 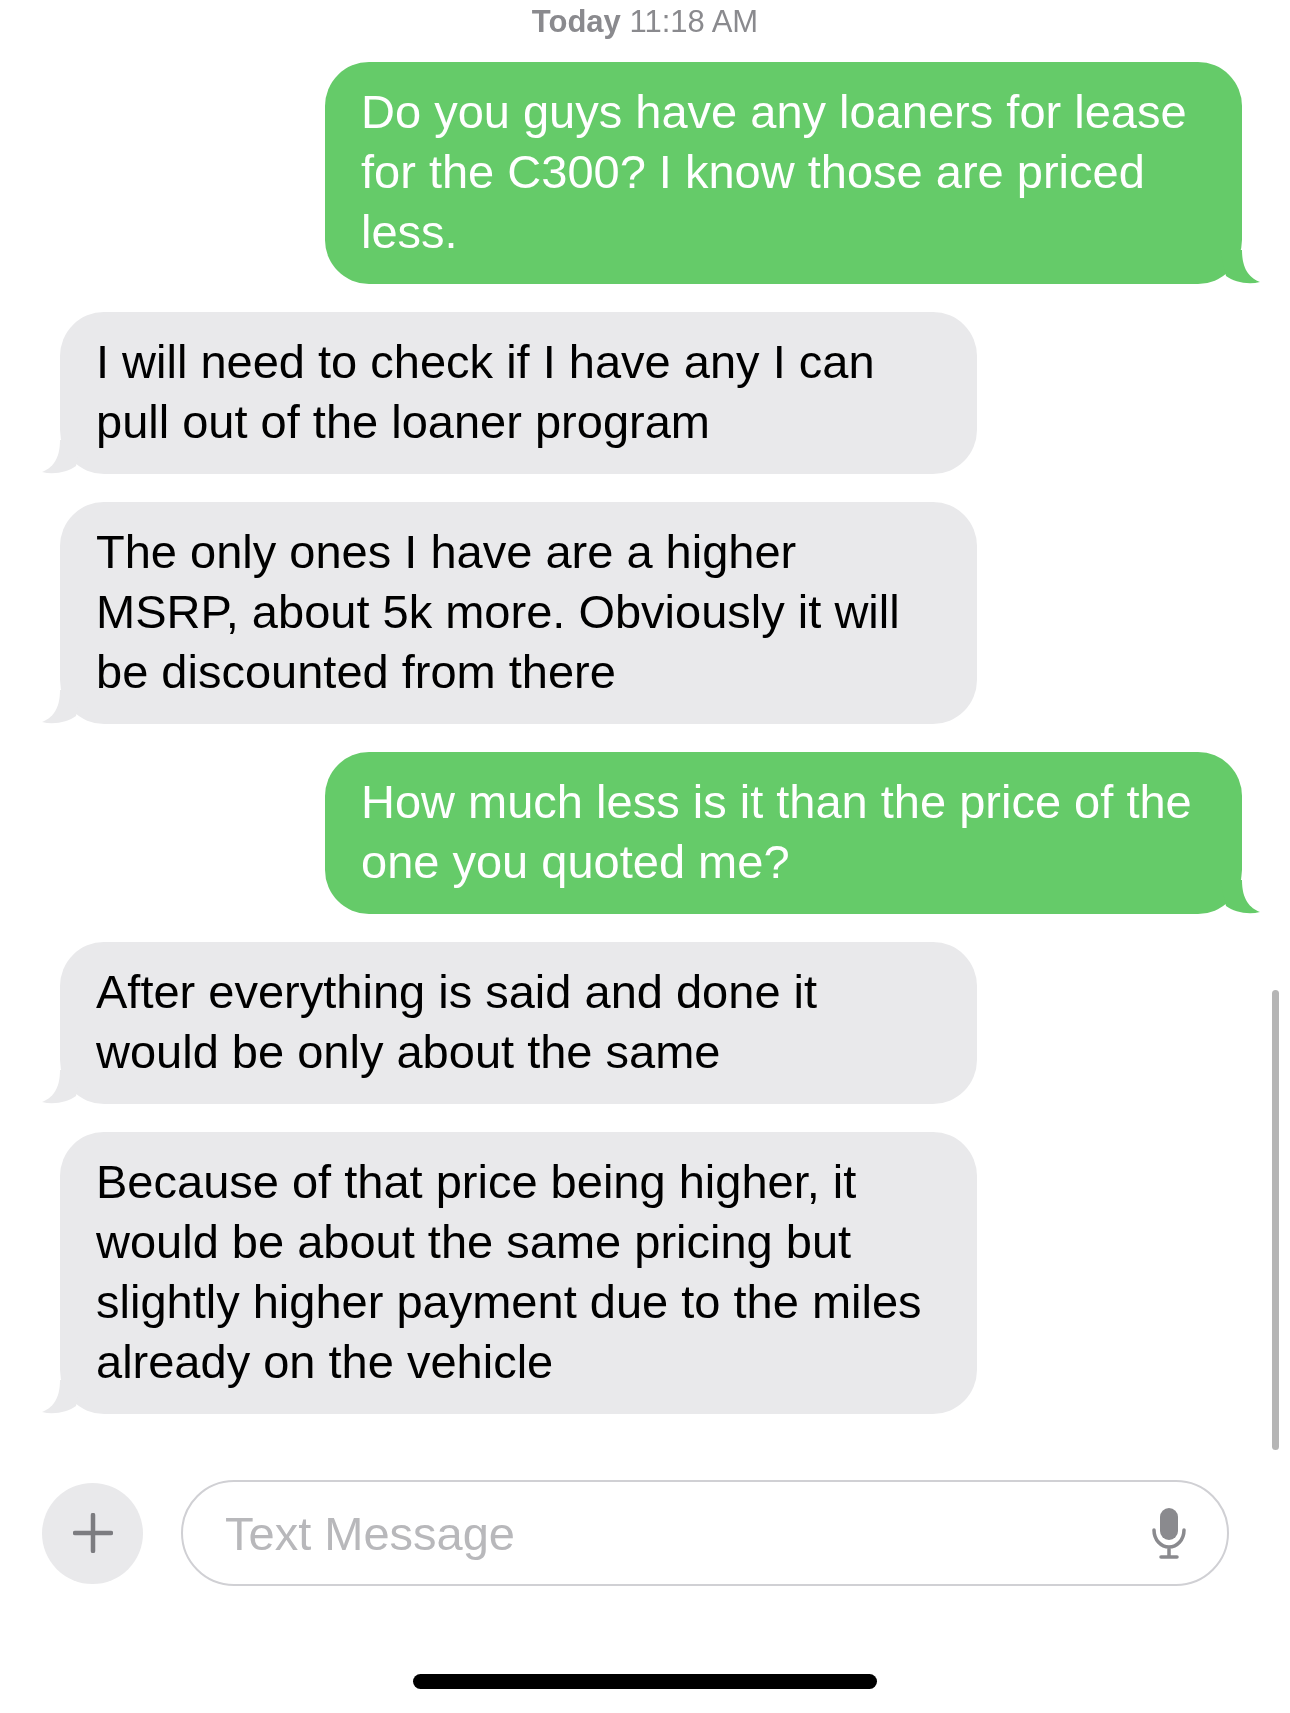 I want to click on message-text: I will need to check if I have any I can pull out of the loaner program, so click(x=485, y=391).